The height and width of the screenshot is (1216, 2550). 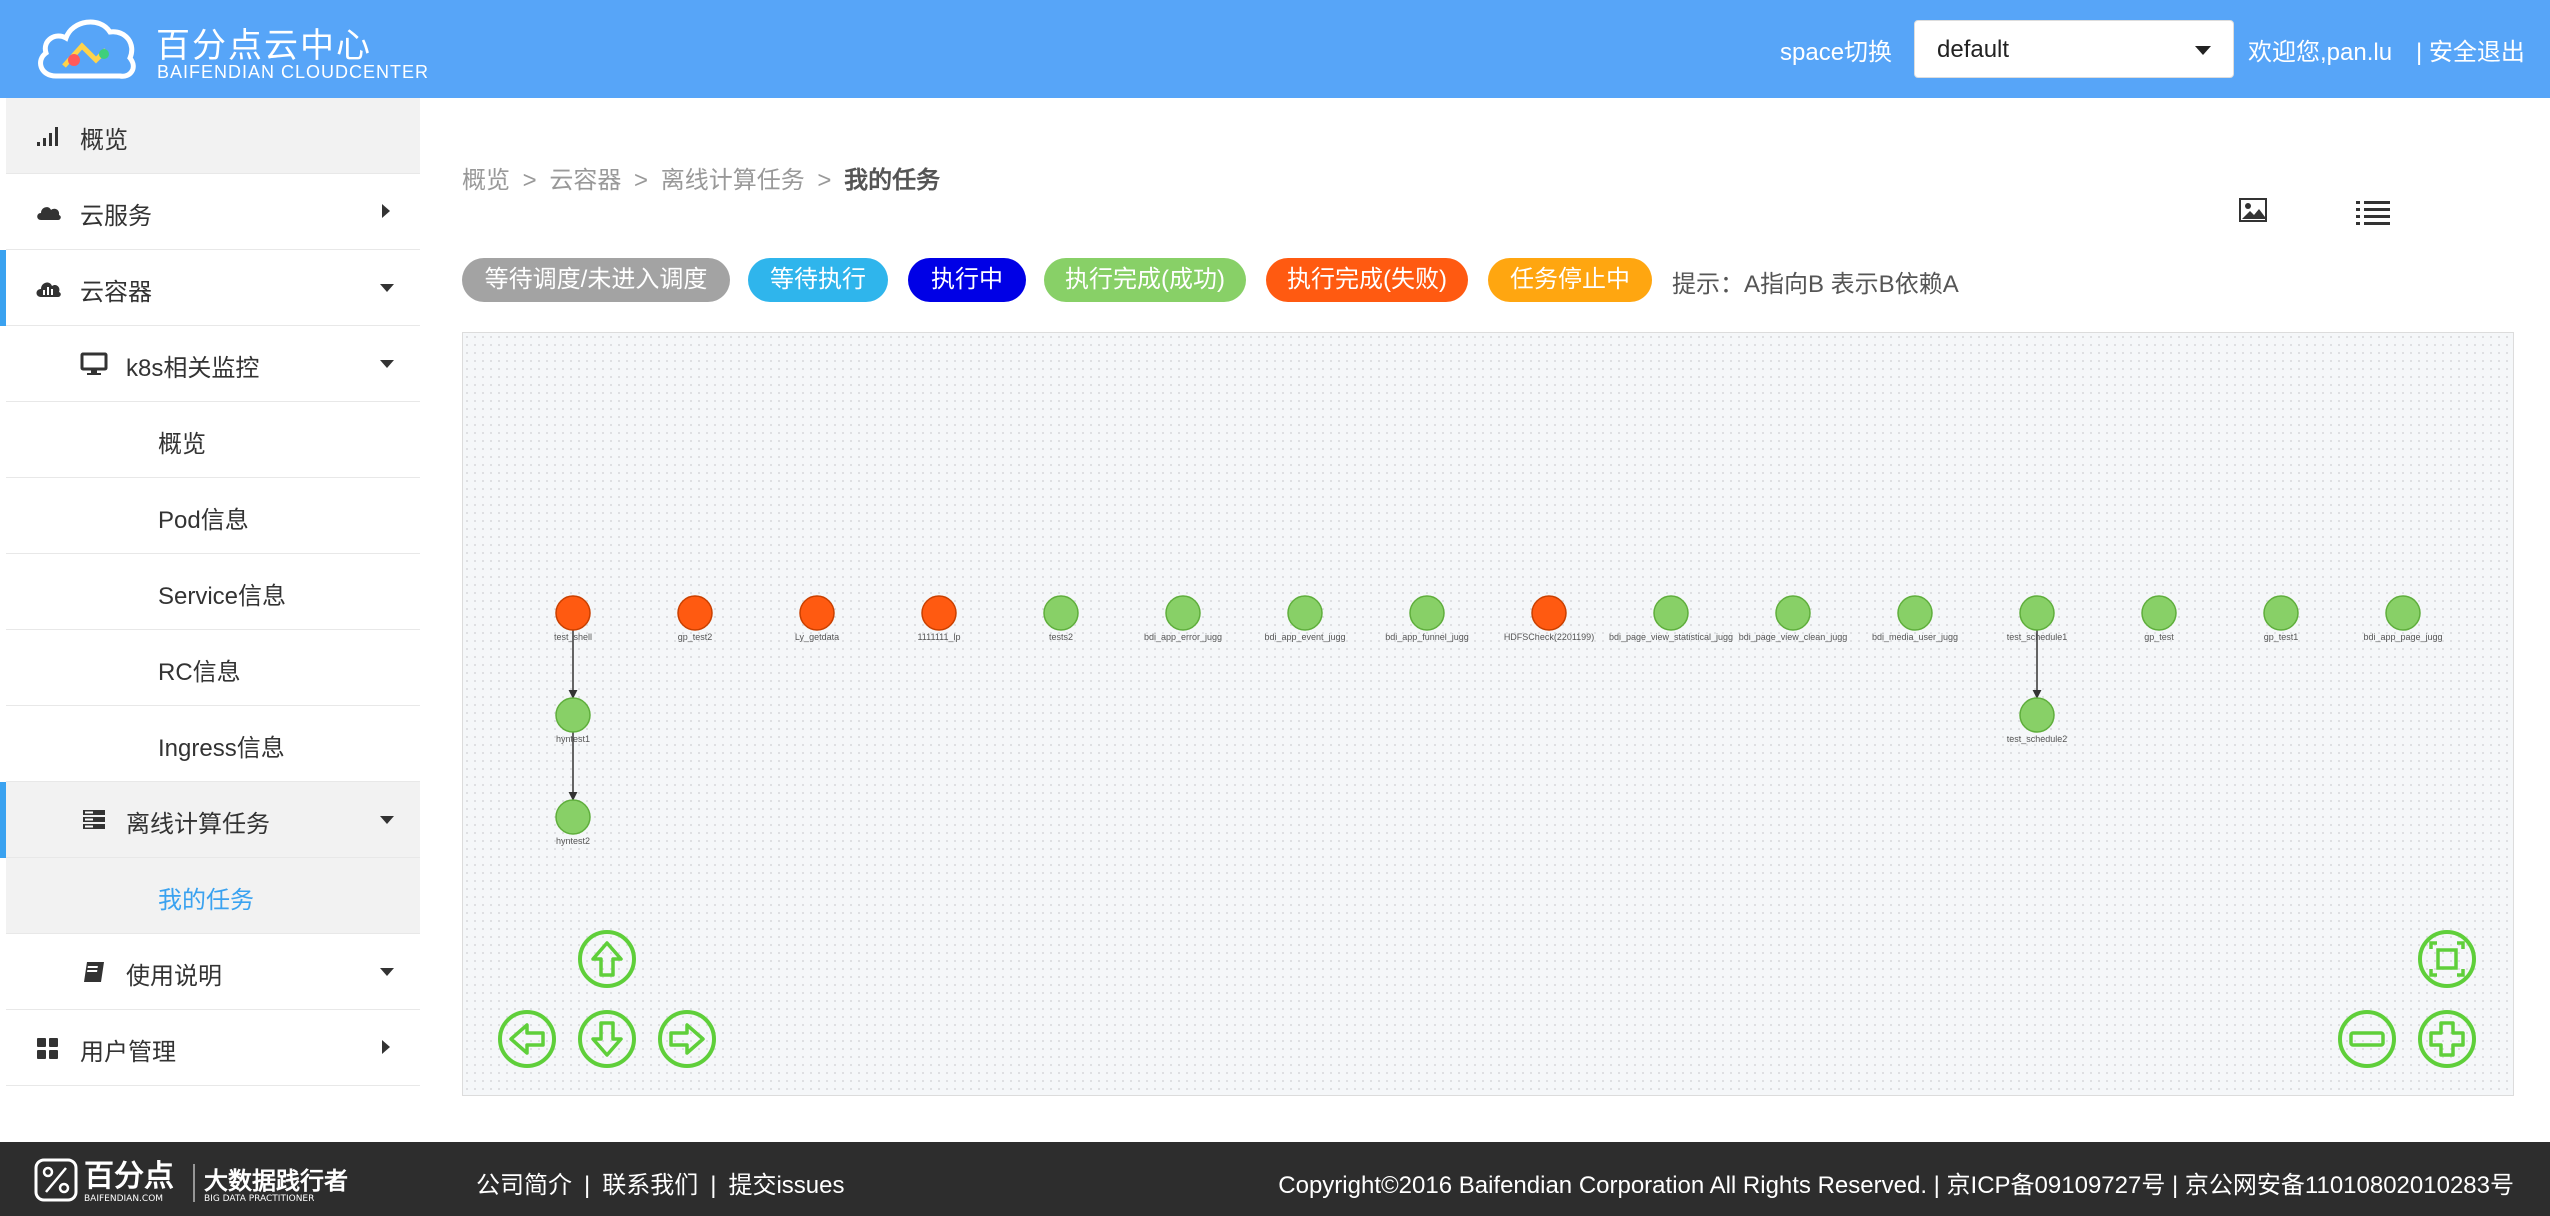 I want to click on footer-link-issues: 提交issues, so click(x=786, y=1185).